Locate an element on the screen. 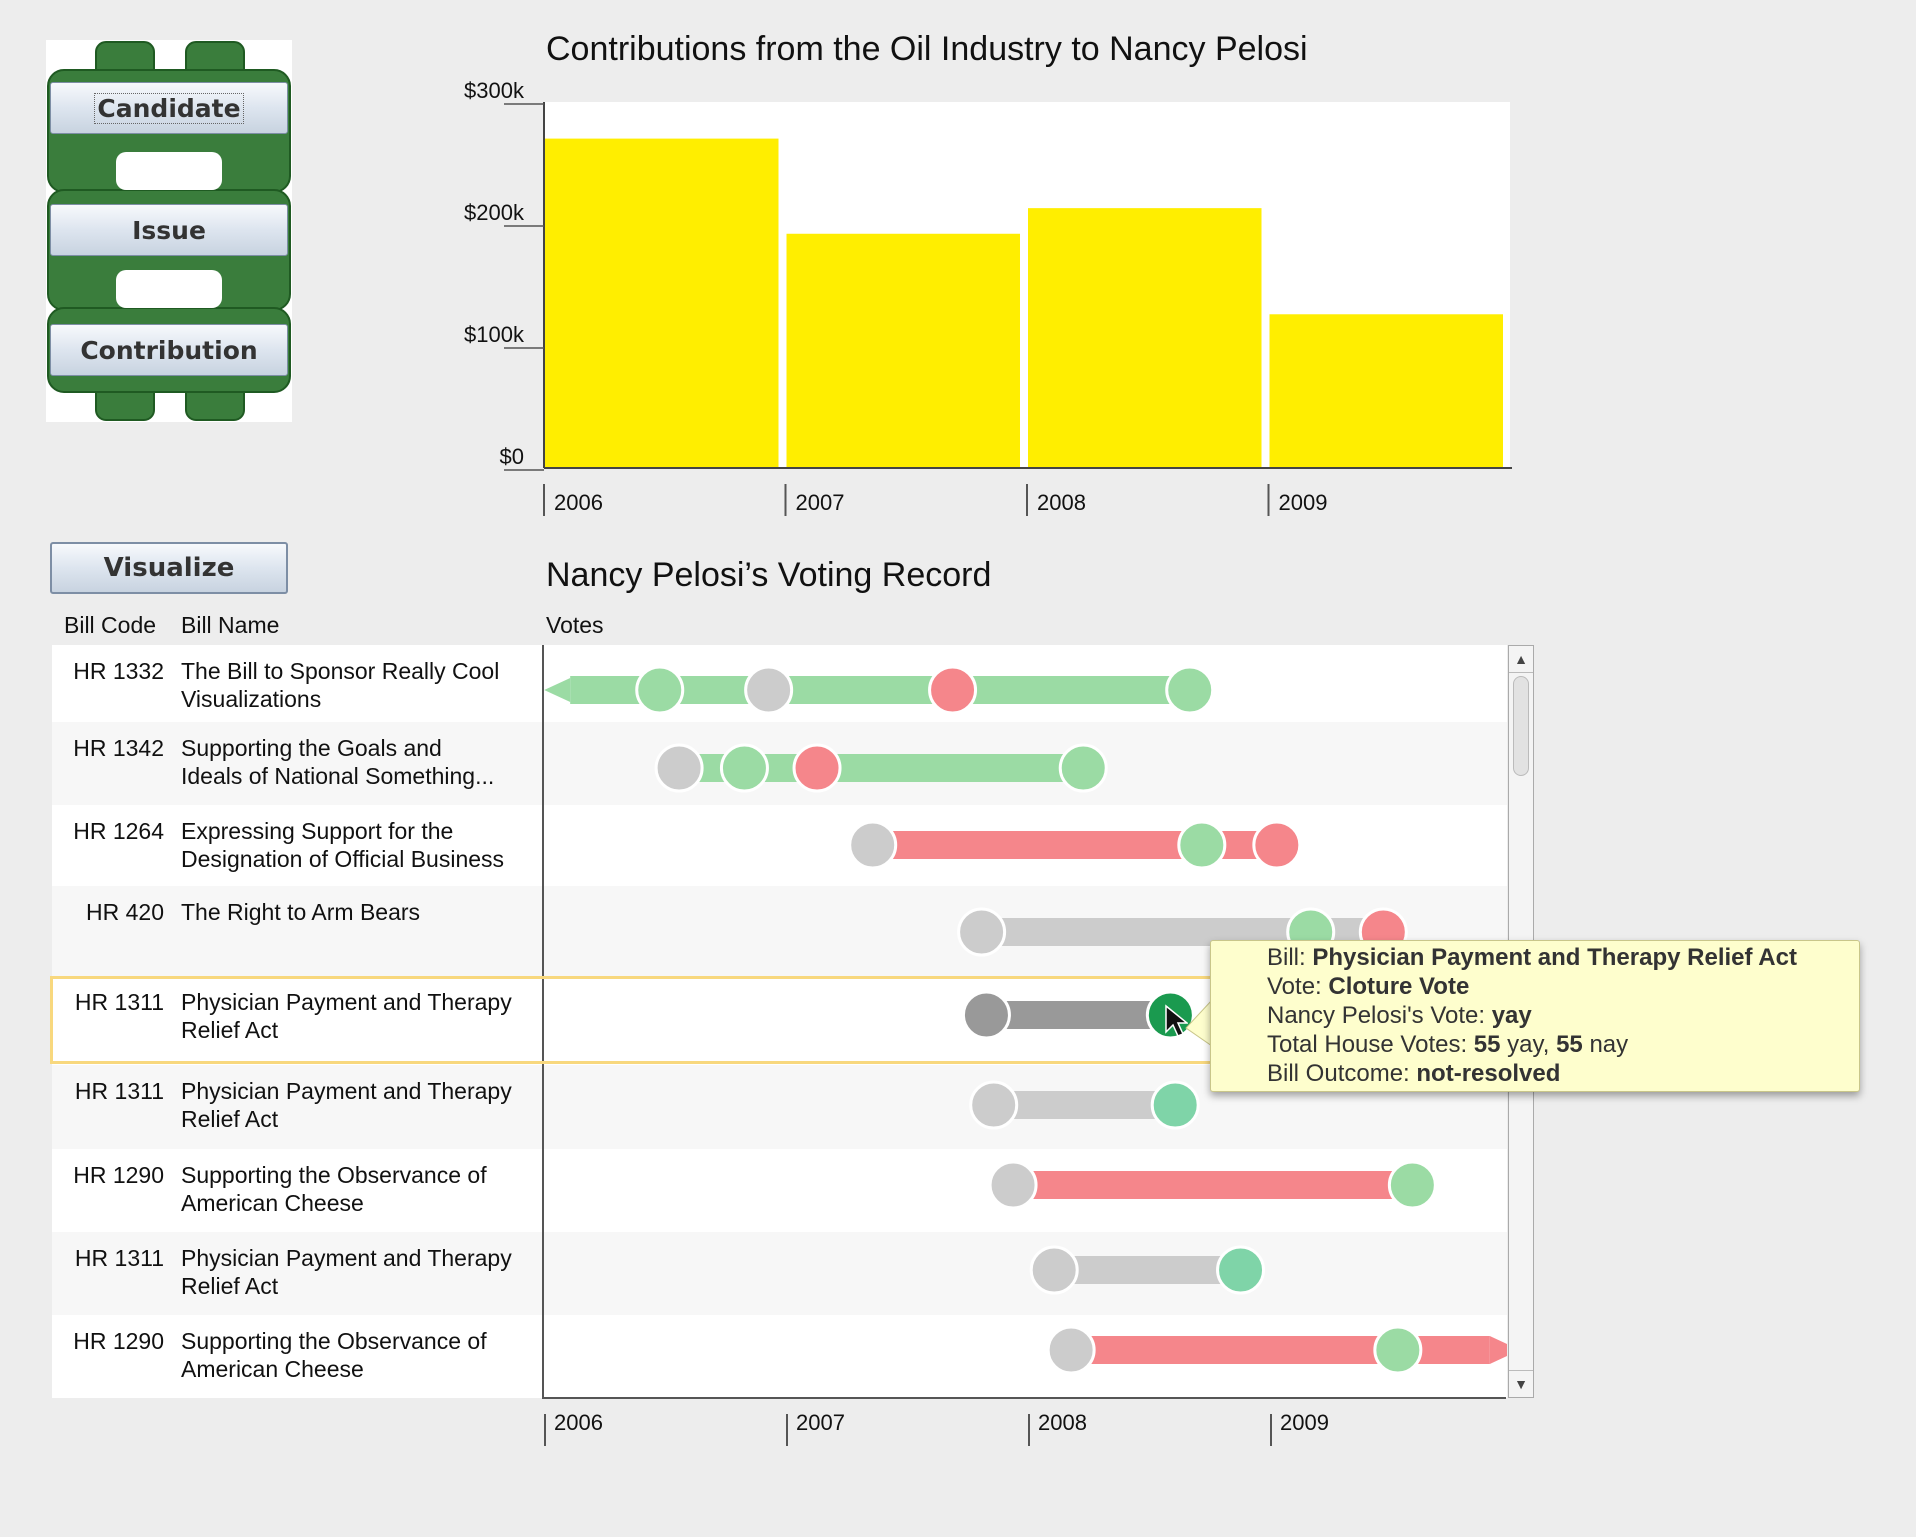  bar-2007 is located at coordinates (903, 350).